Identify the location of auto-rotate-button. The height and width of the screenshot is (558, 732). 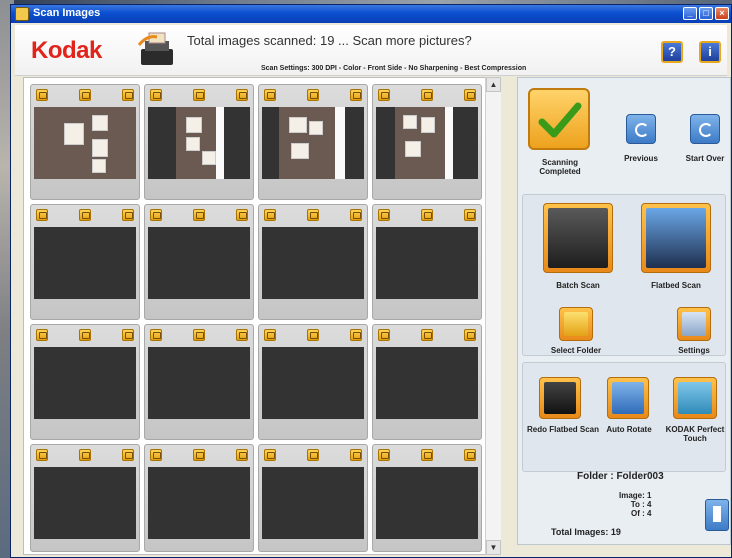
(628, 398).